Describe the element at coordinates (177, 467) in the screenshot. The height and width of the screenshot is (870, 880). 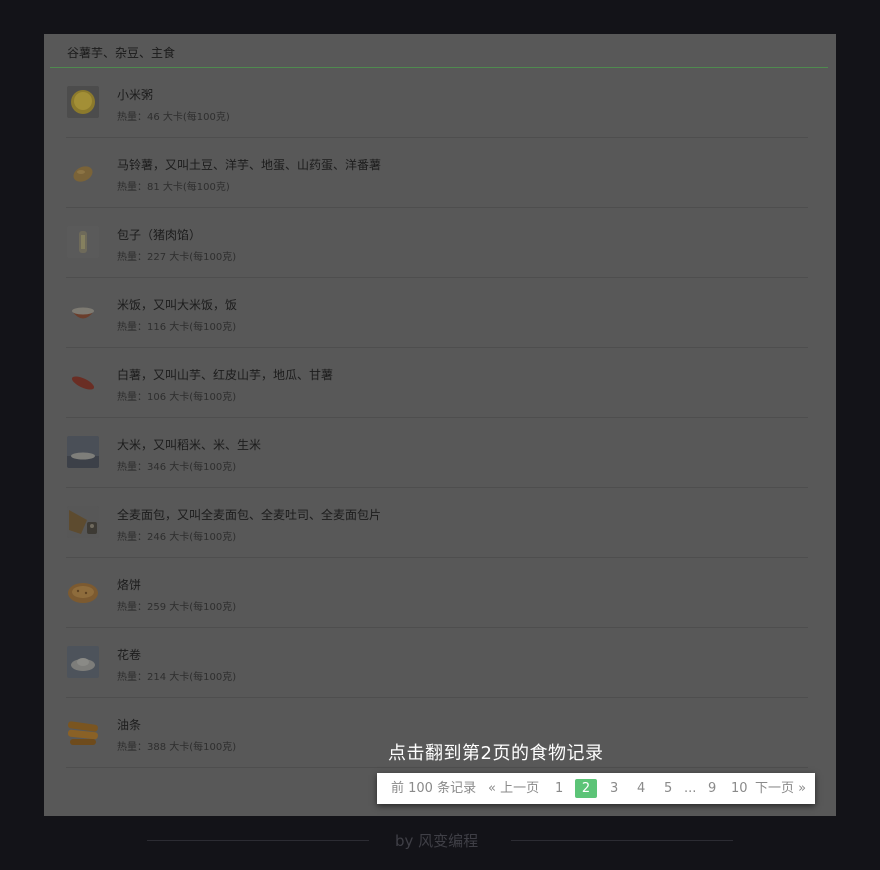
I see `food-calories: 热量：346 大卡(每100克)` at that location.